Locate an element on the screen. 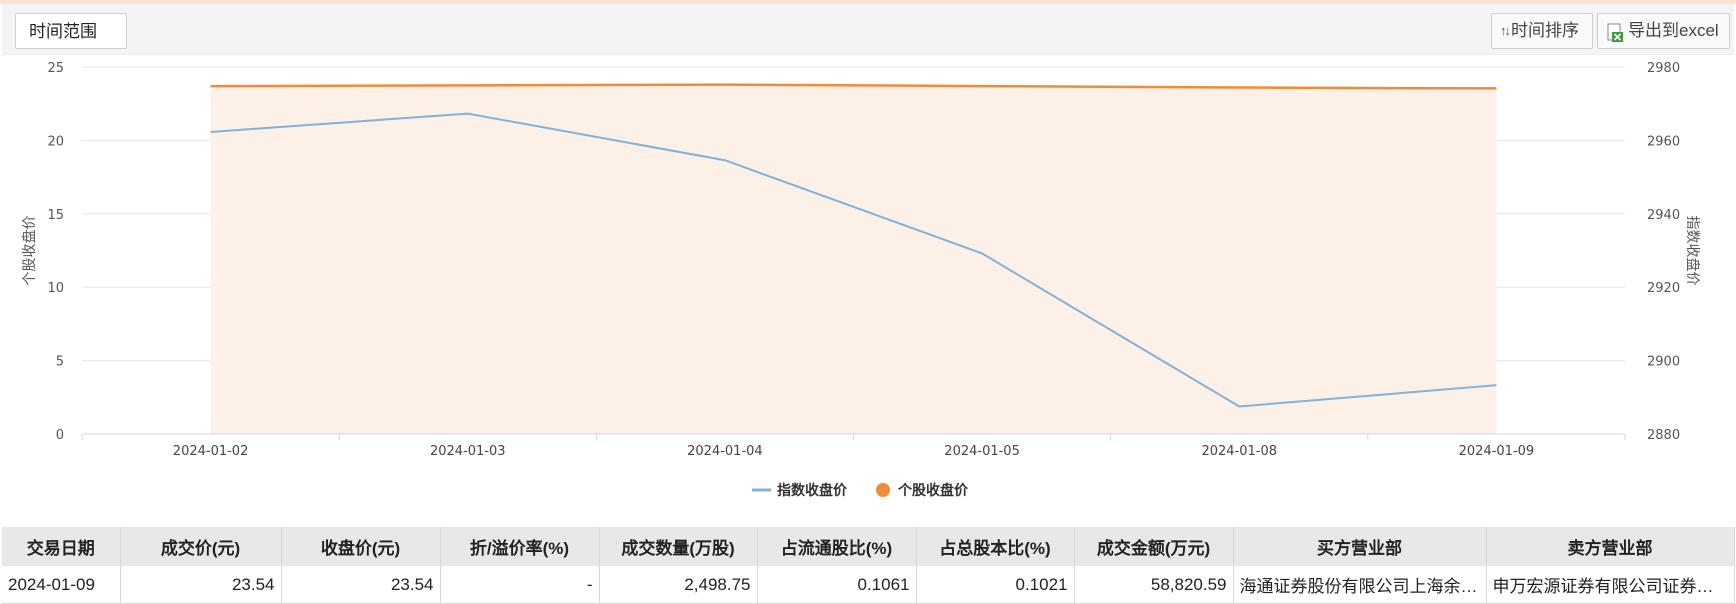  toolbar: 时间范围 ↑↓ 时间排序 导出到excel is located at coordinates (868, 29).